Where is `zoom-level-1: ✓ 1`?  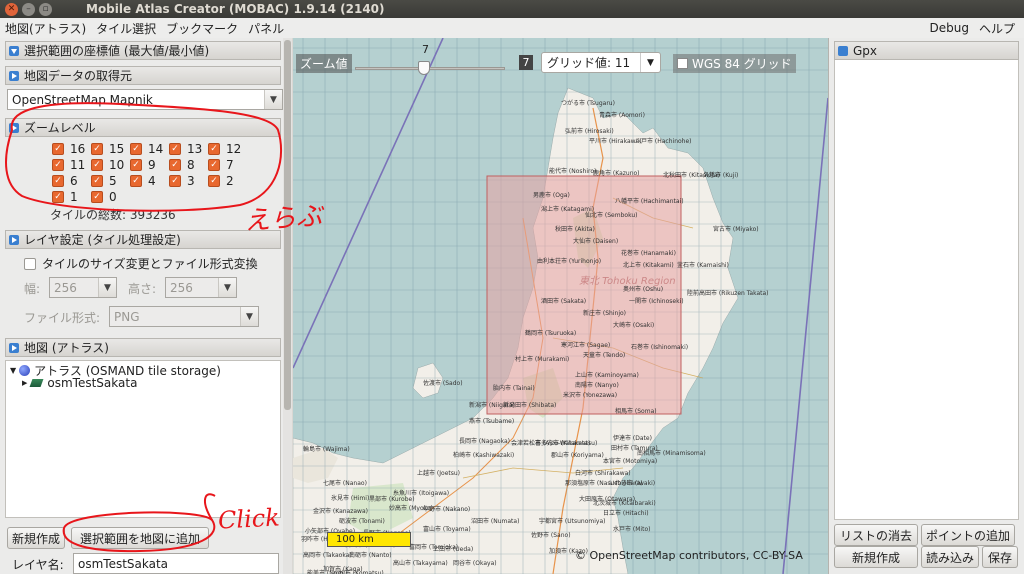
zoom-level-1: ✓ 1 is located at coordinates (65, 197).